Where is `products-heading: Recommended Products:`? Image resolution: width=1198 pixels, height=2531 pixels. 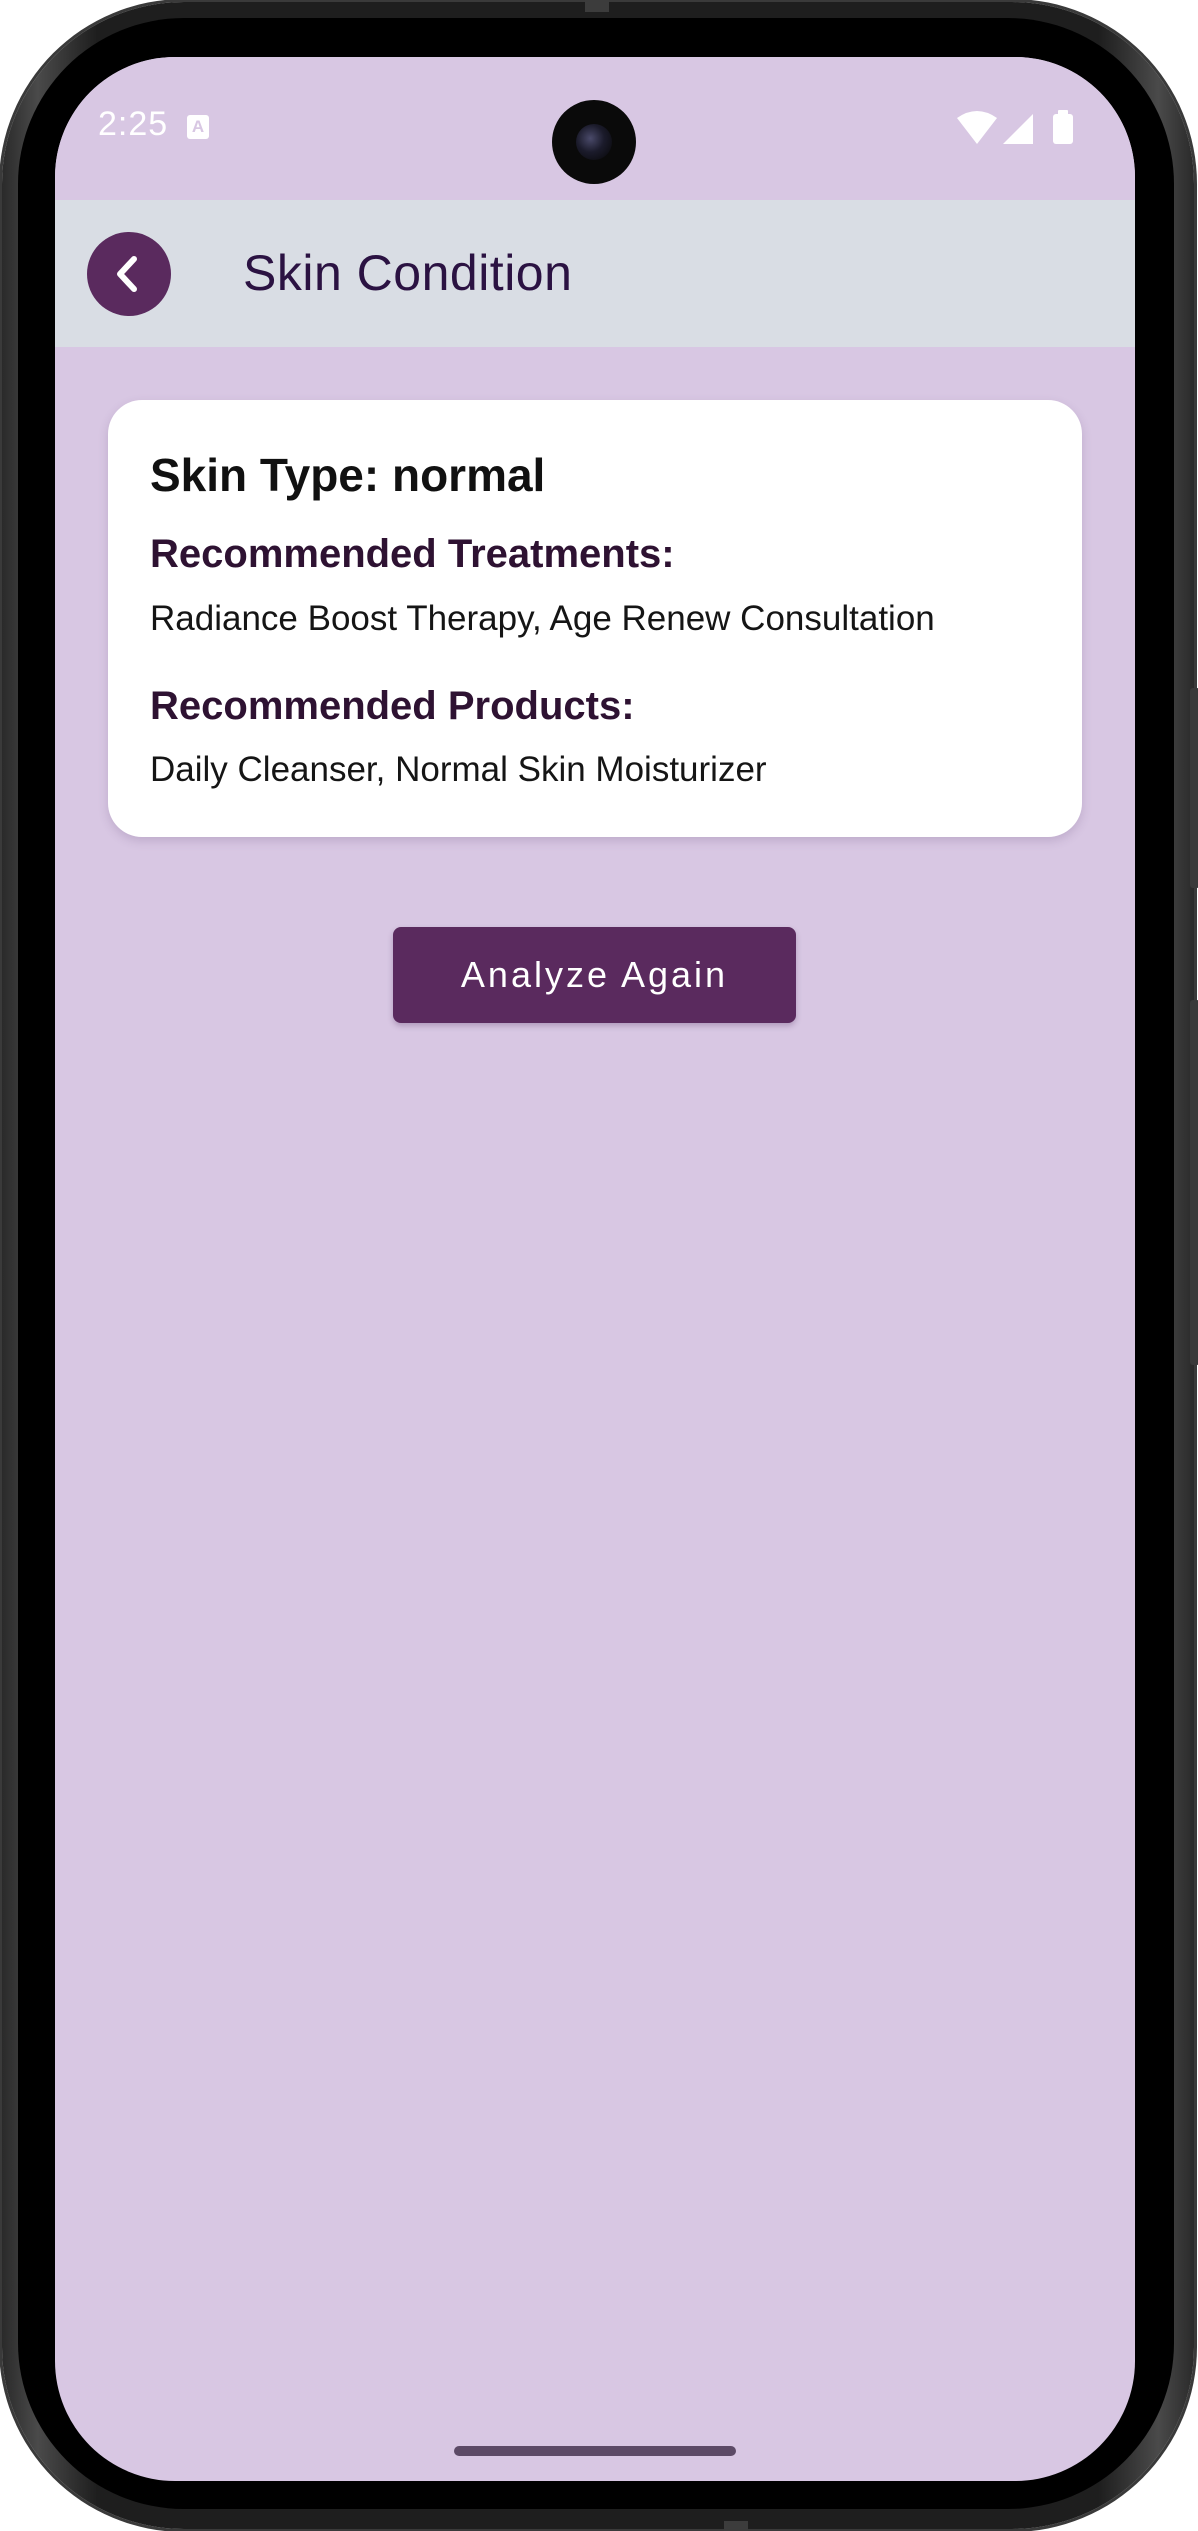
products-heading: Recommended Products: is located at coordinates (392, 706).